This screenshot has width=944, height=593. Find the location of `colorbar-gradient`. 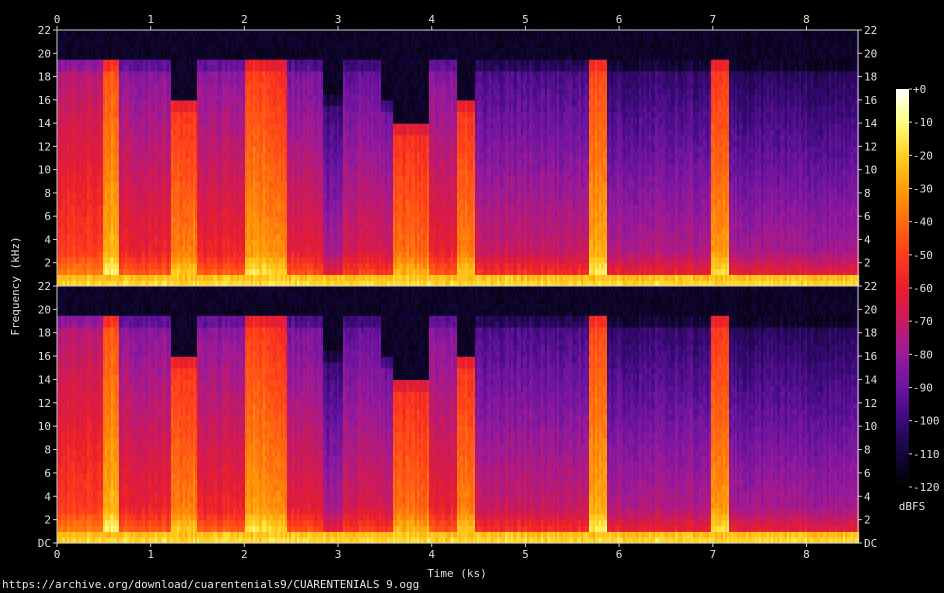

colorbar-gradient is located at coordinates (902, 288).